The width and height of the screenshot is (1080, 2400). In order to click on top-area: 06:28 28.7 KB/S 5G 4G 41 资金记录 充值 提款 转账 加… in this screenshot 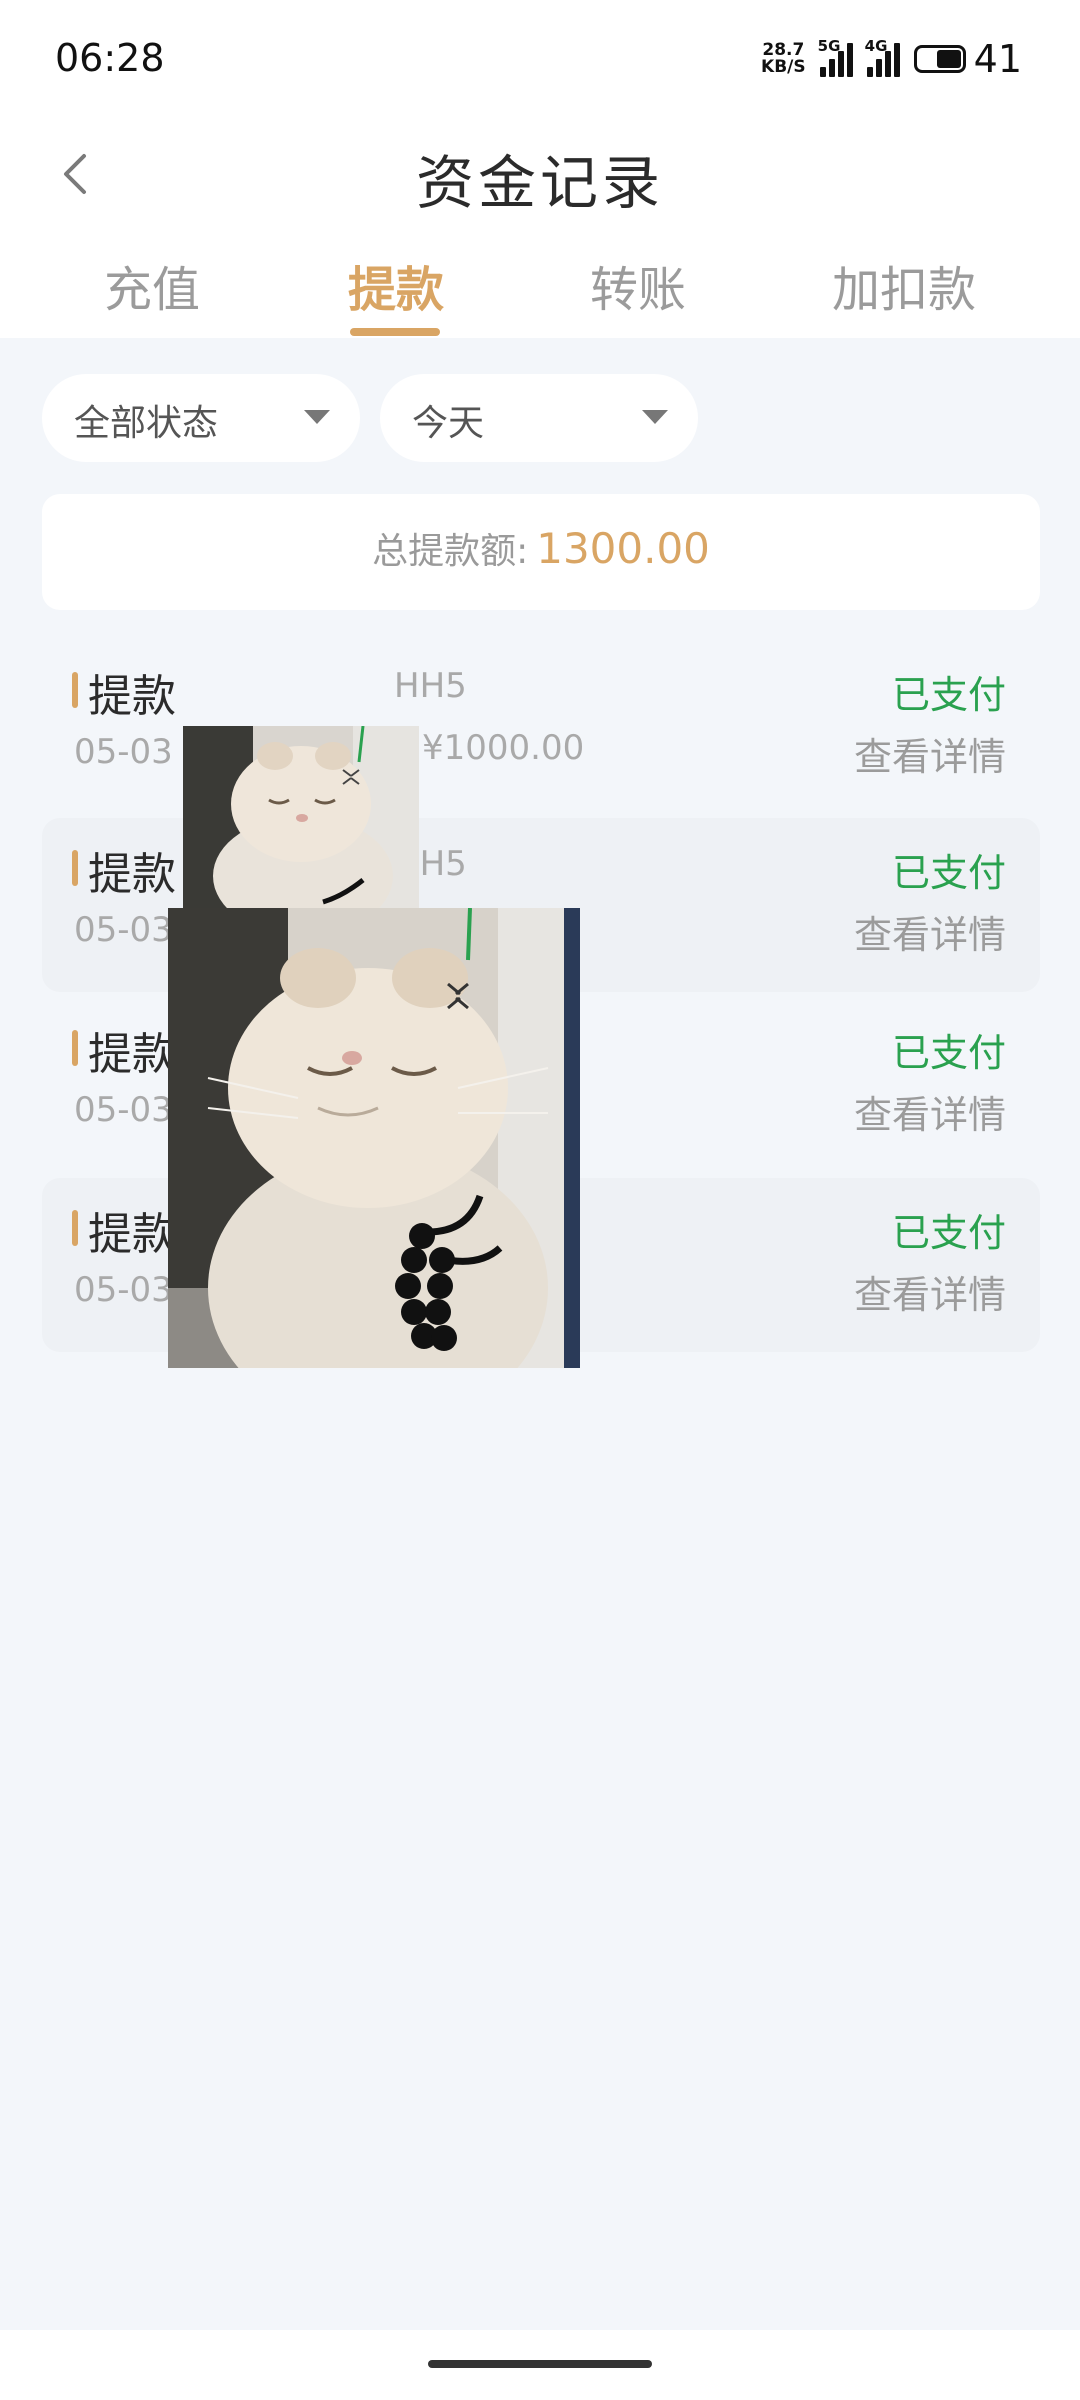, I will do `click(540, 169)`.